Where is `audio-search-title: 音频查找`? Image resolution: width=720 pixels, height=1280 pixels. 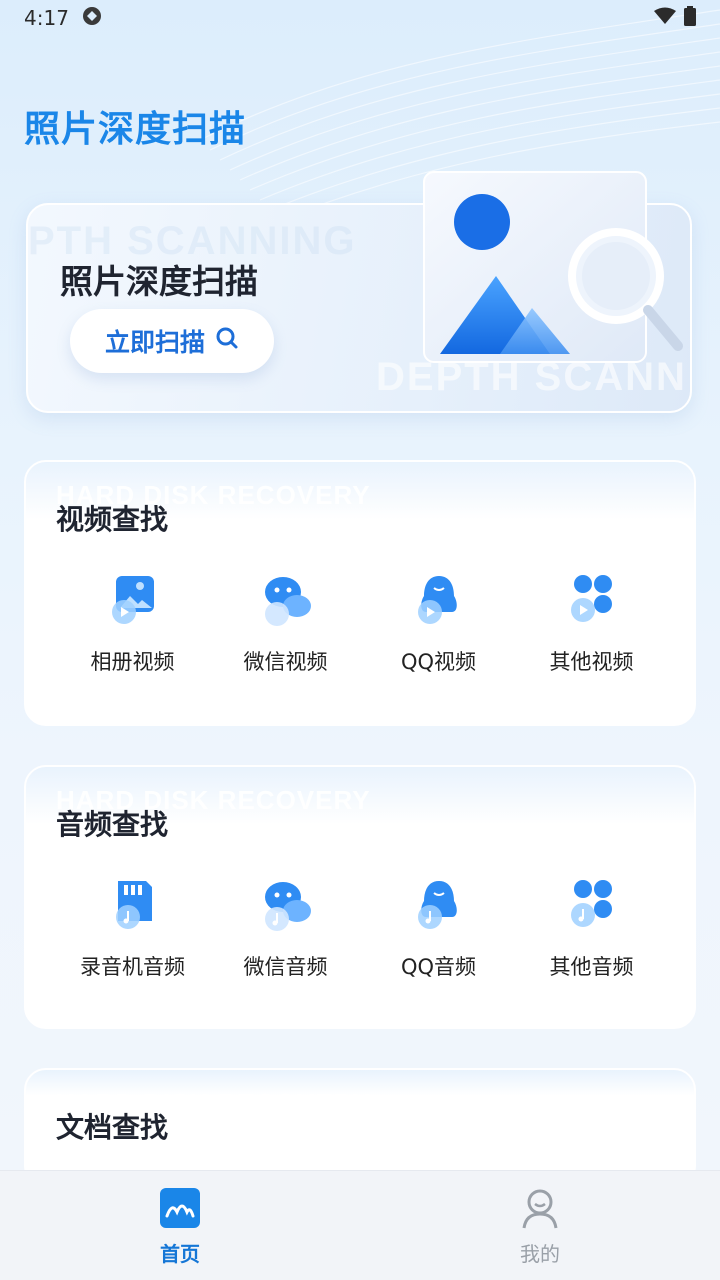
audio-search-title: 音频查找 is located at coordinates (112, 824).